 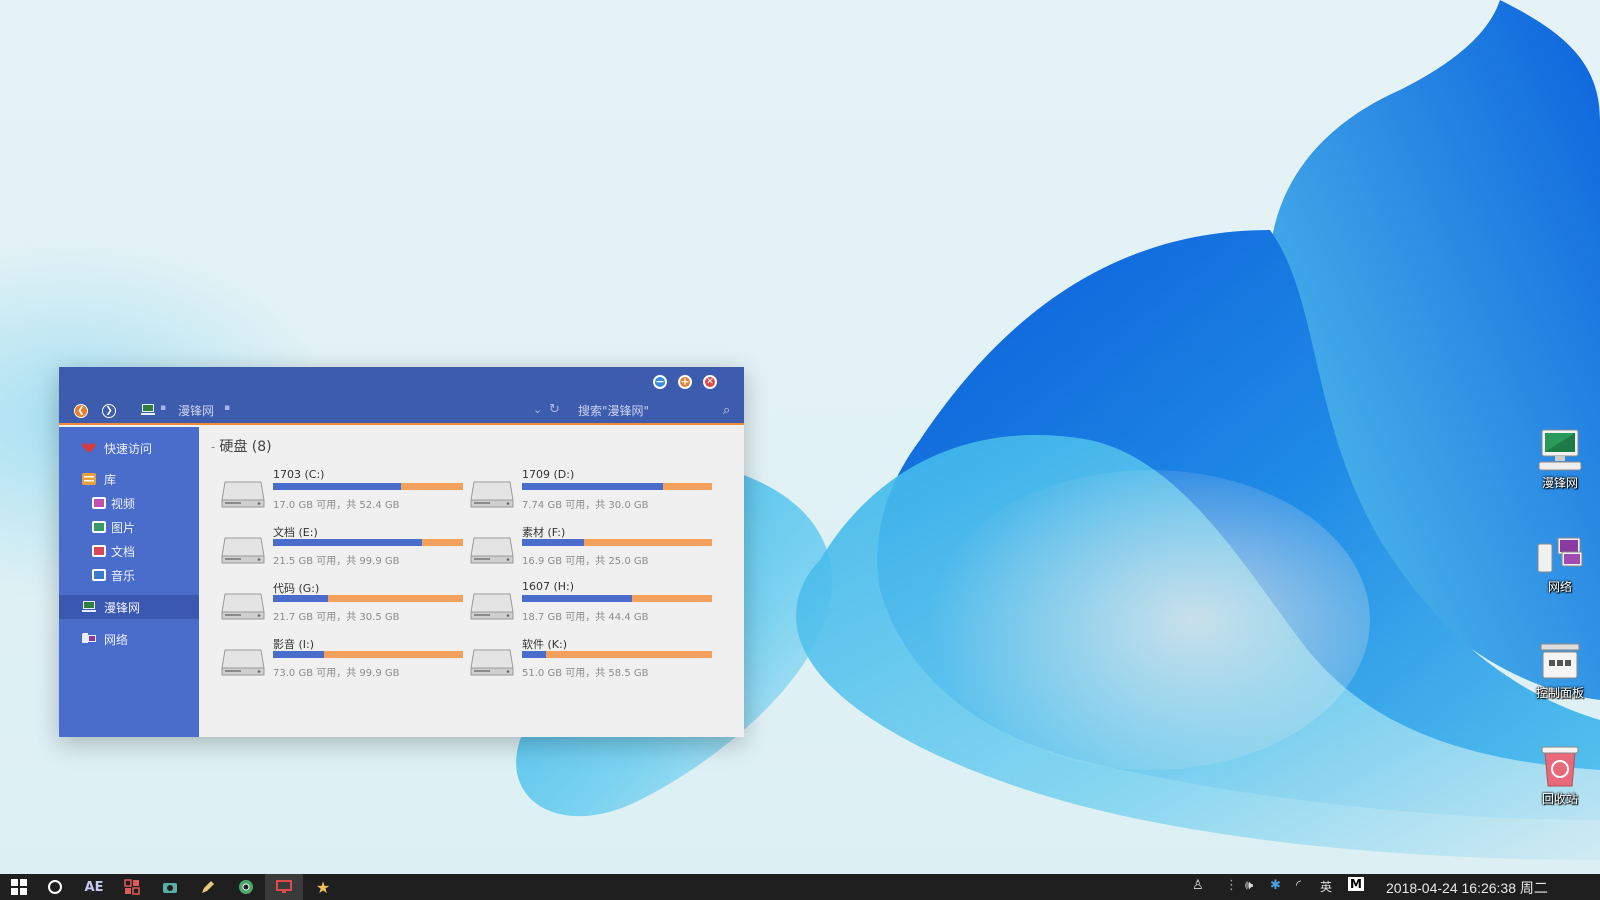 I want to click on desktop-icon-control-panel: 控制面板, so click(x=1560, y=671).